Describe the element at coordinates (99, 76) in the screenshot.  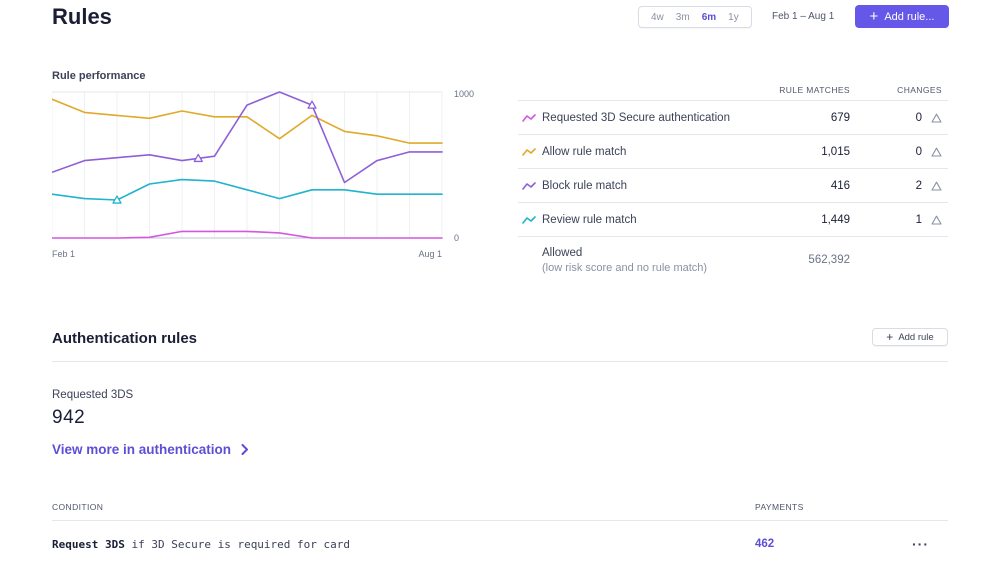
I see `chart-title: Rule performance` at that location.